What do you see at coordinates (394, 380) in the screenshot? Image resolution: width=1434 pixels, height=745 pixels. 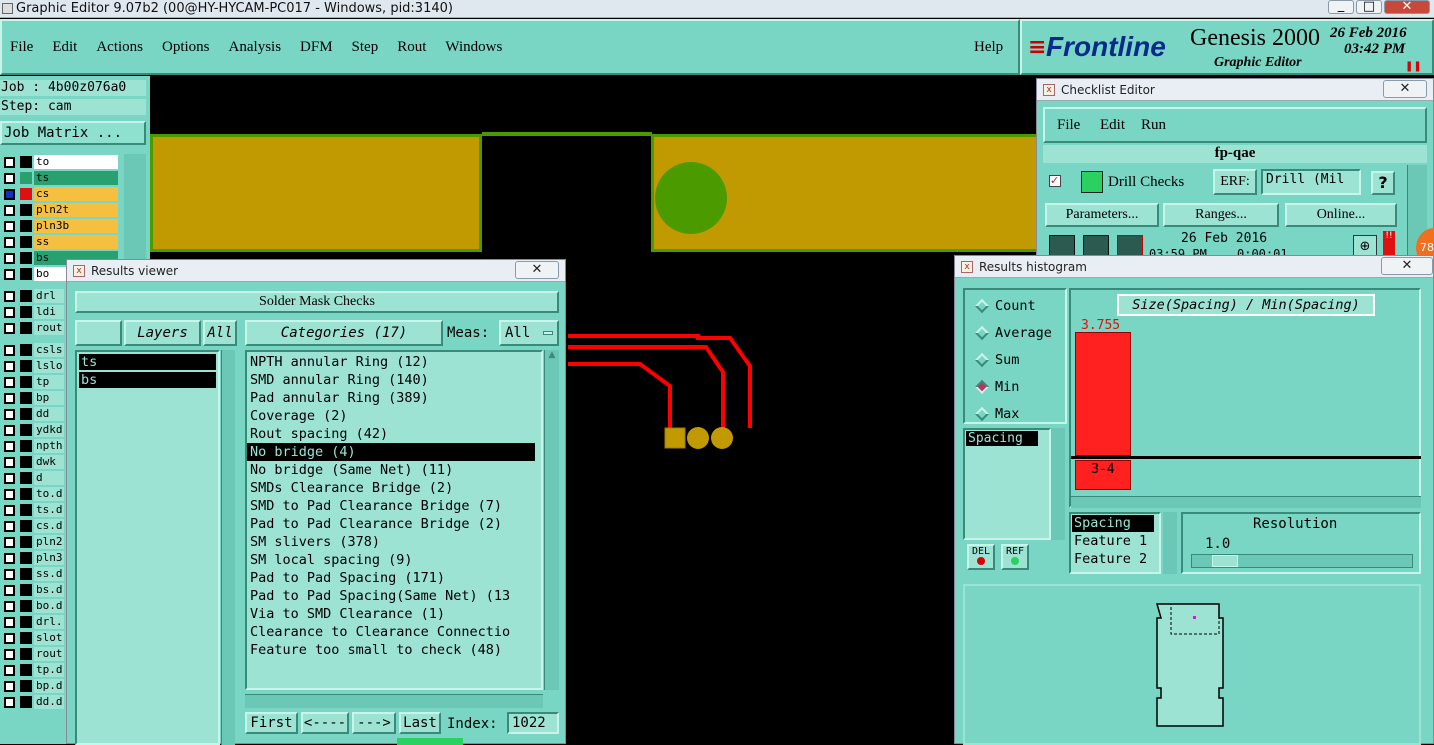 I see `category-item: SMD annular Ring (140)` at bounding box center [394, 380].